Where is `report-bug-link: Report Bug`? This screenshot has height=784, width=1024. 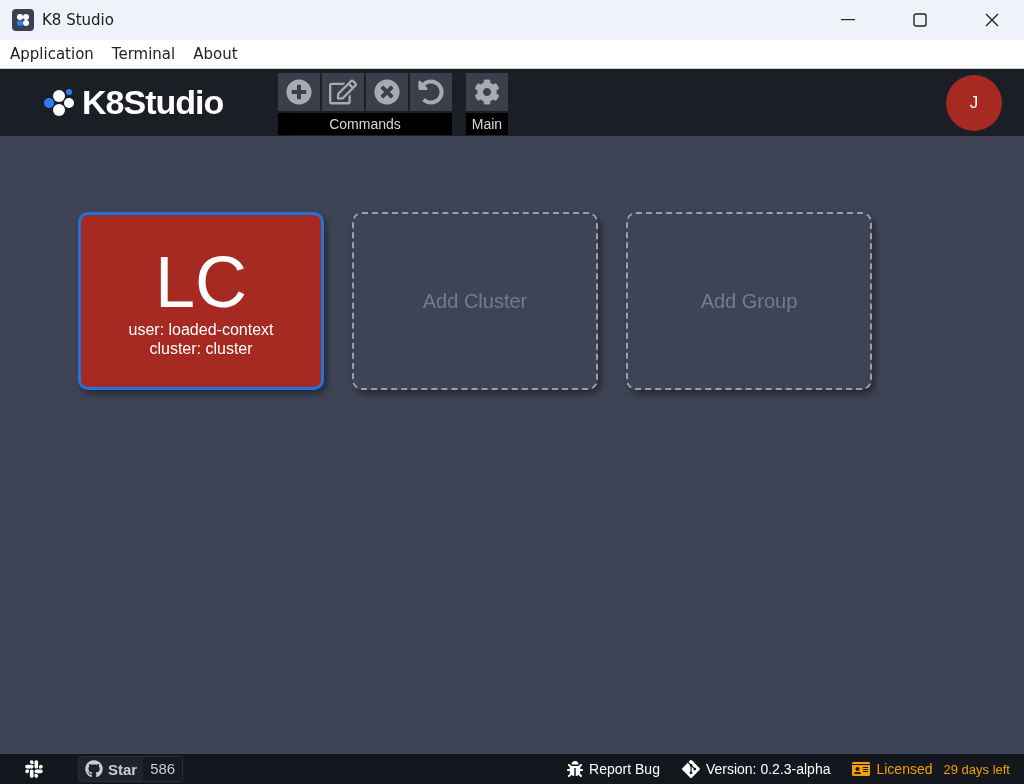
report-bug-link: Report Bug is located at coordinates (613, 769).